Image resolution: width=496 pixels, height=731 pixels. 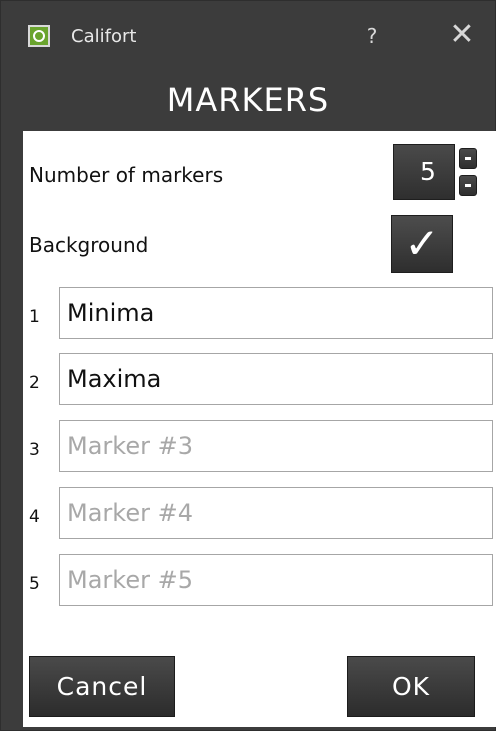 What do you see at coordinates (276, 580) in the screenshot?
I see `marker-5-field` at bounding box center [276, 580].